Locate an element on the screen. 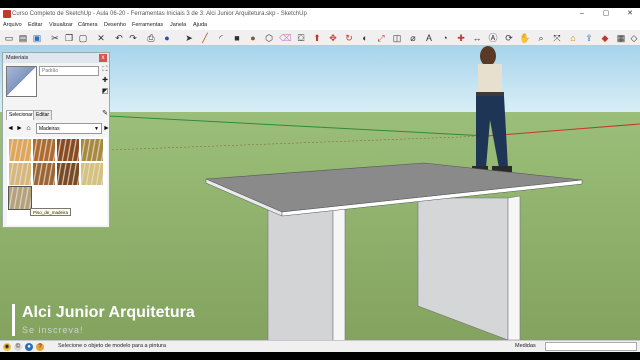  create-material-icon: ✚ is located at coordinates (105, 81).